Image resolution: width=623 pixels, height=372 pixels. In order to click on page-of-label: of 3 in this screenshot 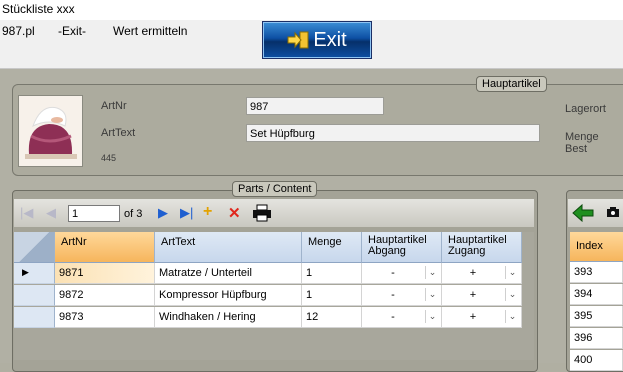, I will do `click(133, 214)`.